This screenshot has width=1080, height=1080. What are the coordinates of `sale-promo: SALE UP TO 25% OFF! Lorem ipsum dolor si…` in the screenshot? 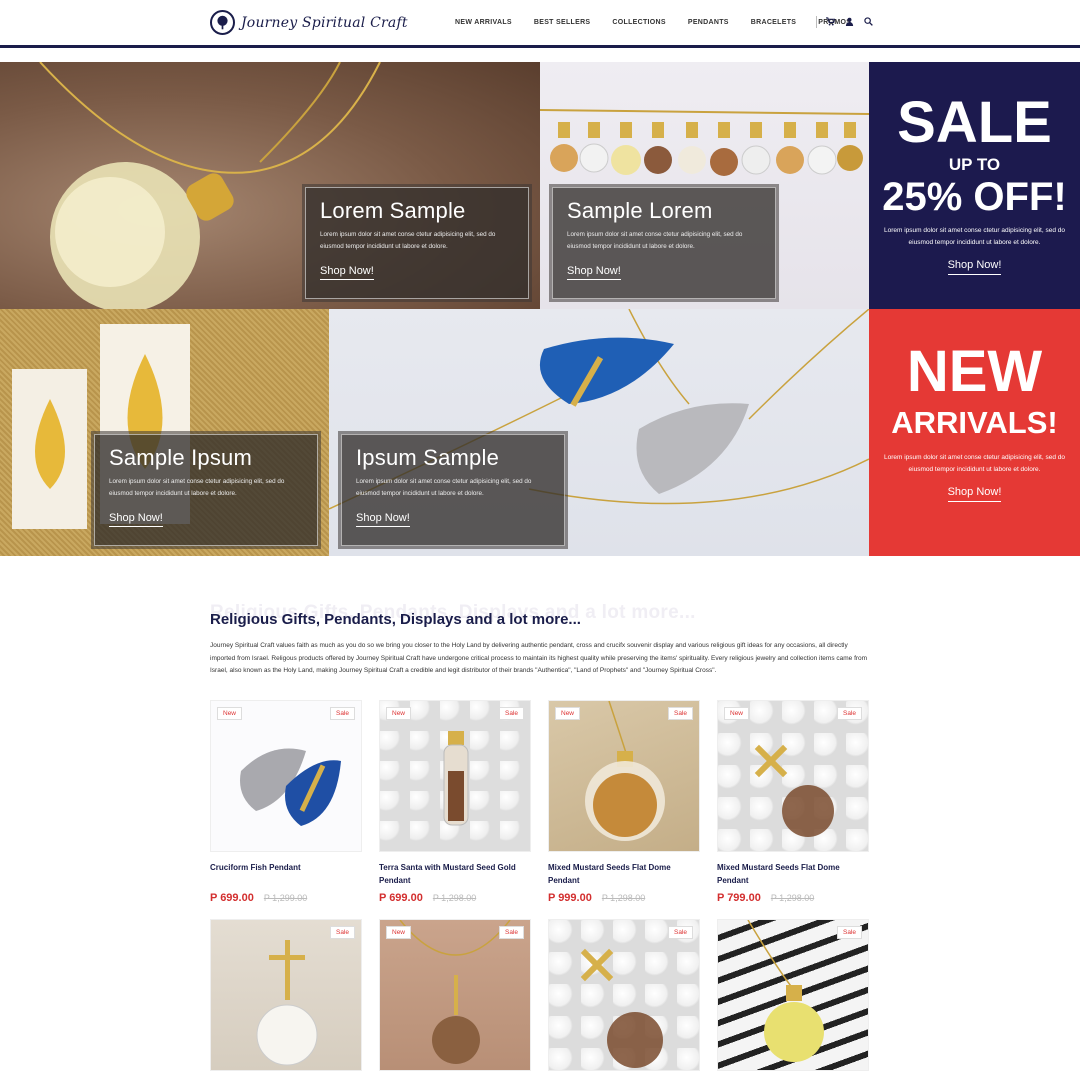 It's located at (974, 184).